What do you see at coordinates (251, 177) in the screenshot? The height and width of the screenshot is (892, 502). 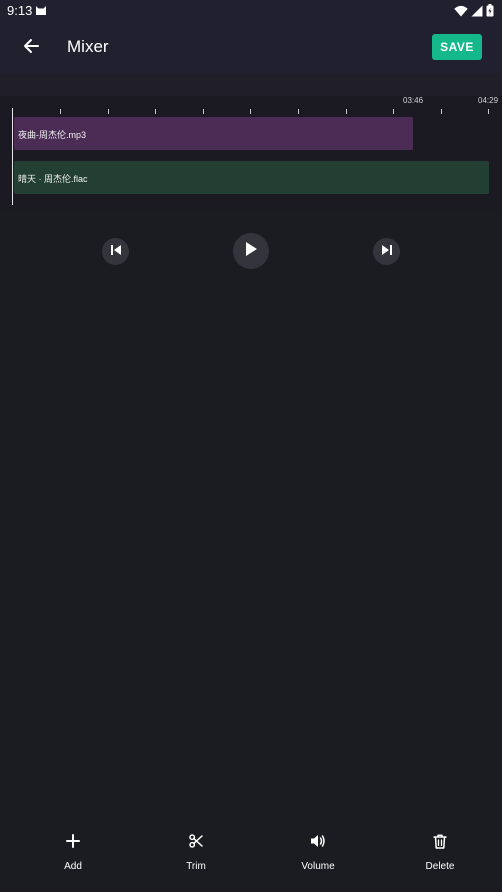 I see `audio-track: 晴天 · 周杰伦.flac` at bounding box center [251, 177].